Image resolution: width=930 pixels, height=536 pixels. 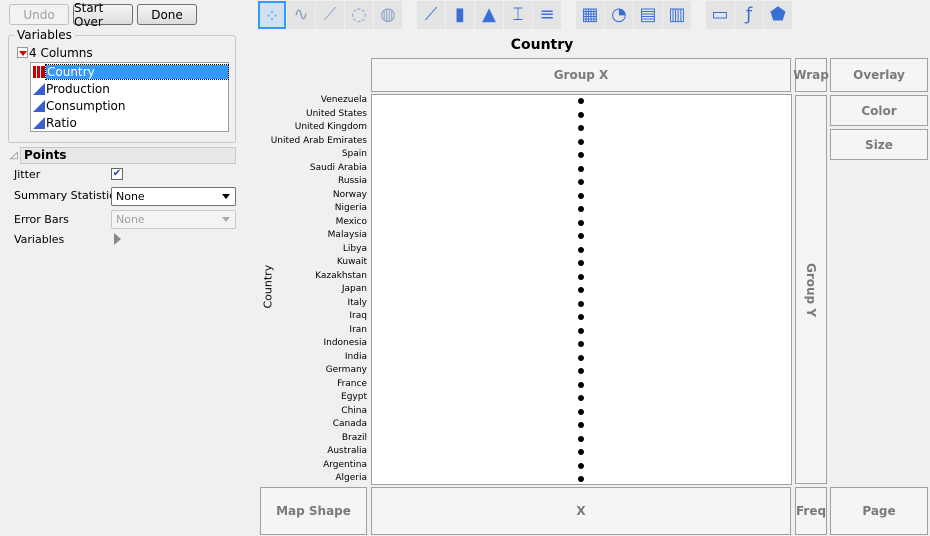 What do you see at coordinates (173, 219) in the screenshot?
I see `error-bars-select: None` at bounding box center [173, 219].